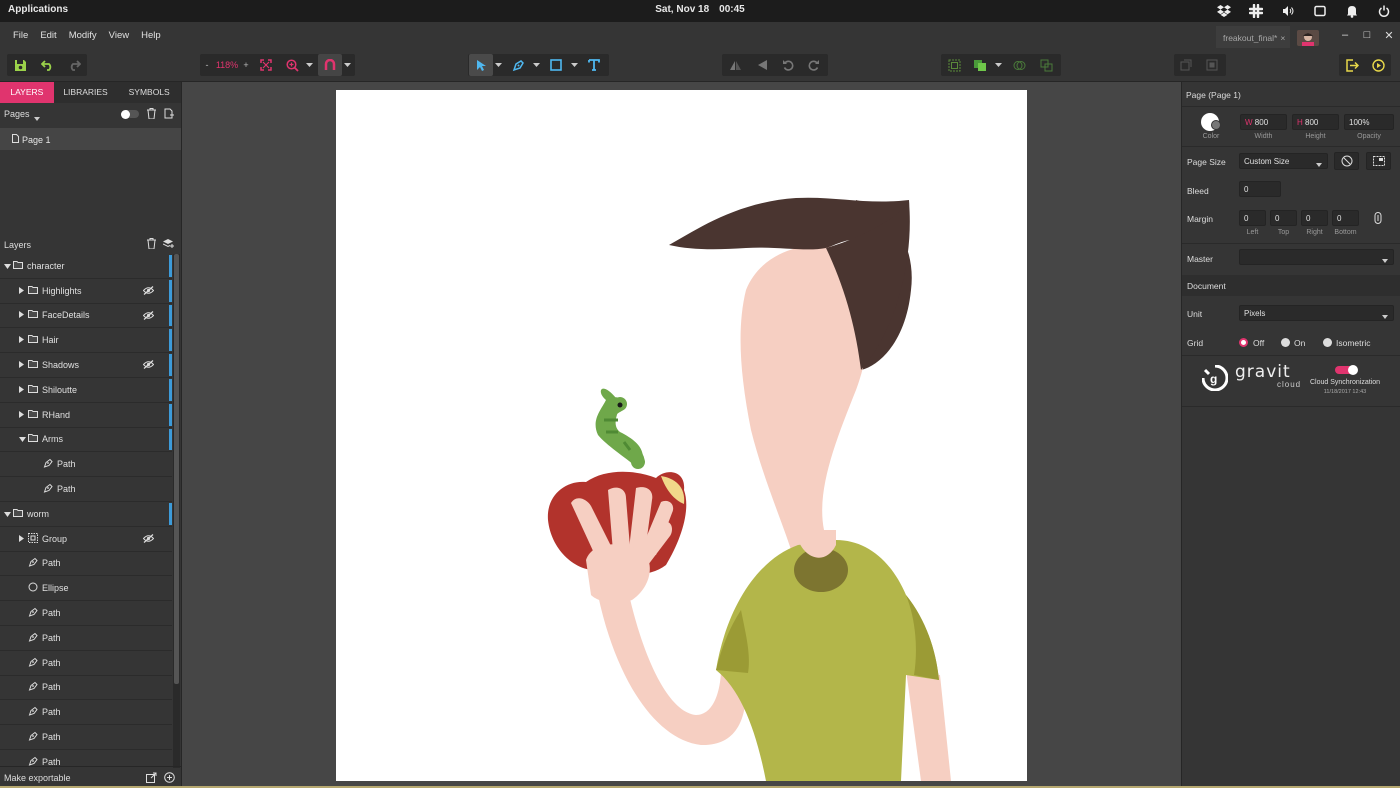 This screenshot has width=1400, height=788. Describe the element at coordinates (998, 65) in the screenshot. I see `arrange-dropdown-chevron-icon` at that location.